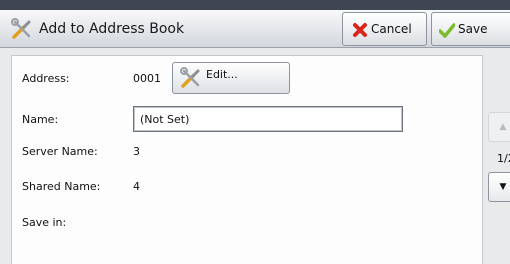 The image size is (510, 264). I want to click on up-arrow-icon: ▲, so click(503, 127).